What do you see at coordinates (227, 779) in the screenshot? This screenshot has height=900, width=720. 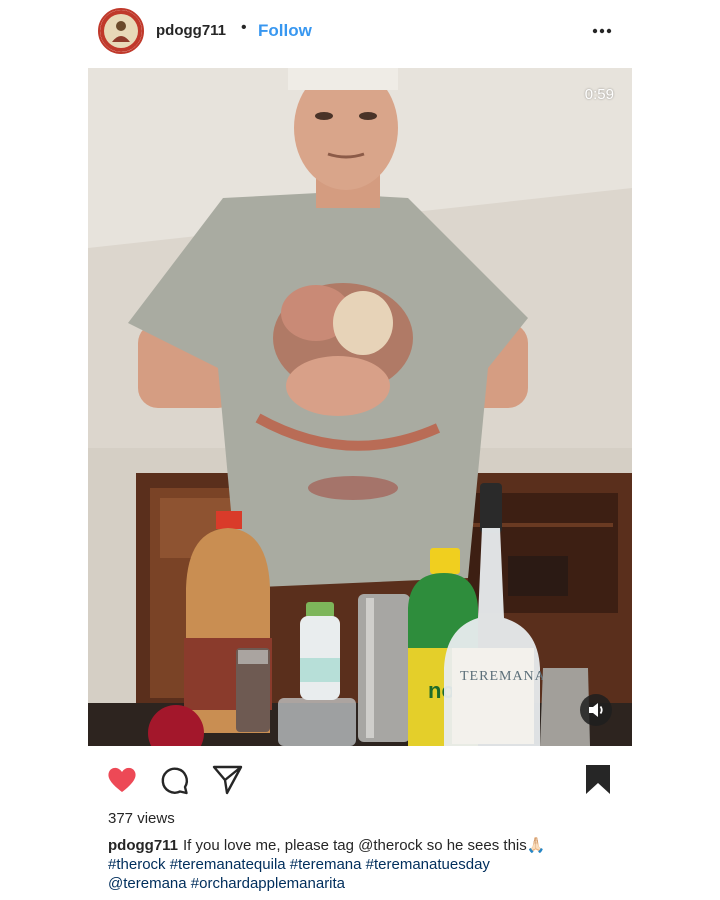 I see `share-icon` at bounding box center [227, 779].